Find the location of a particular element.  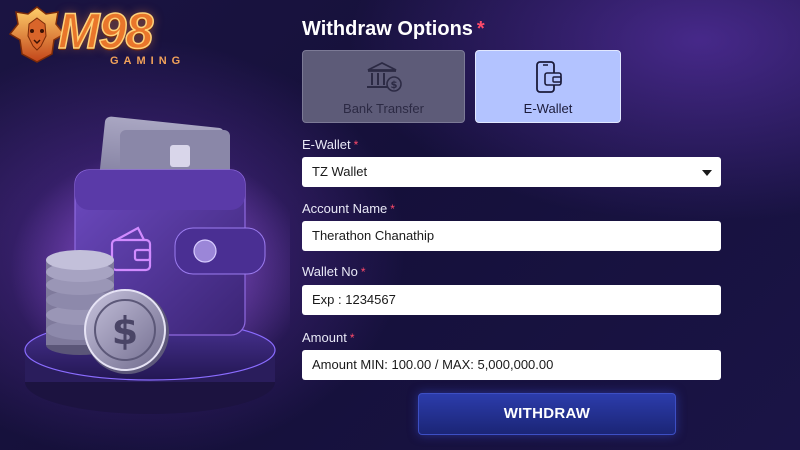

account-name-field-label: Account Name * is located at coordinates (348, 208).